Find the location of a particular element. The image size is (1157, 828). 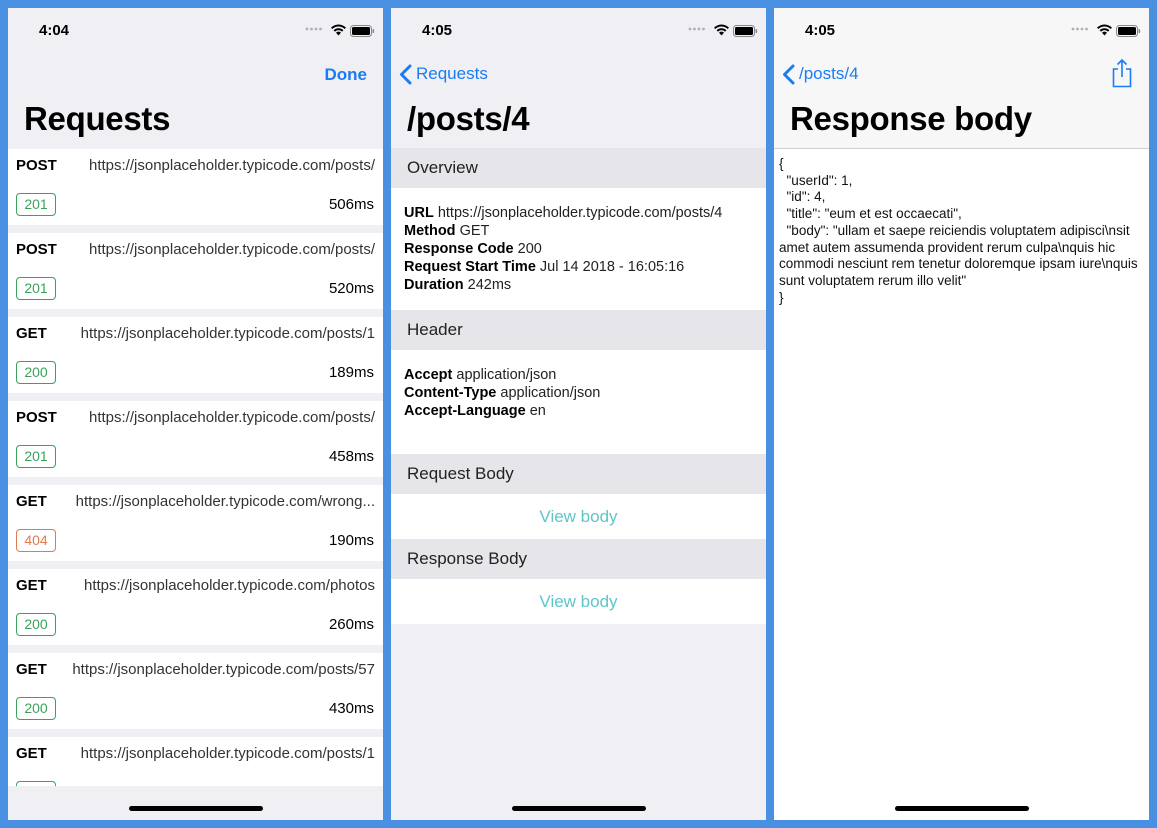

overview-value: Jul 14 2018 - 16:05:16 is located at coordinates (612, 267).